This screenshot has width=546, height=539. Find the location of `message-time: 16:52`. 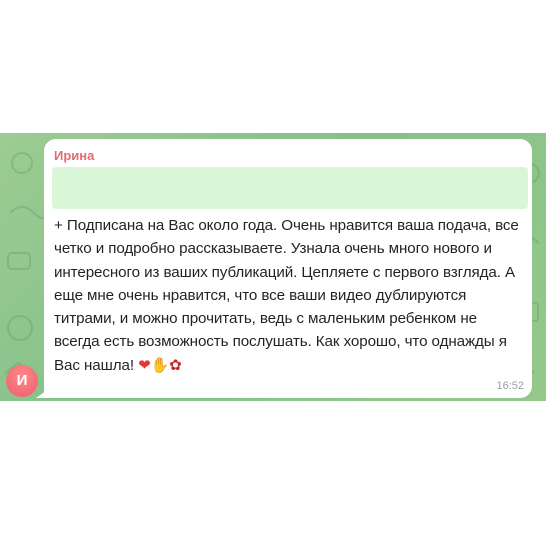

message-time: 16:52 is located at coordinates (510, 386).